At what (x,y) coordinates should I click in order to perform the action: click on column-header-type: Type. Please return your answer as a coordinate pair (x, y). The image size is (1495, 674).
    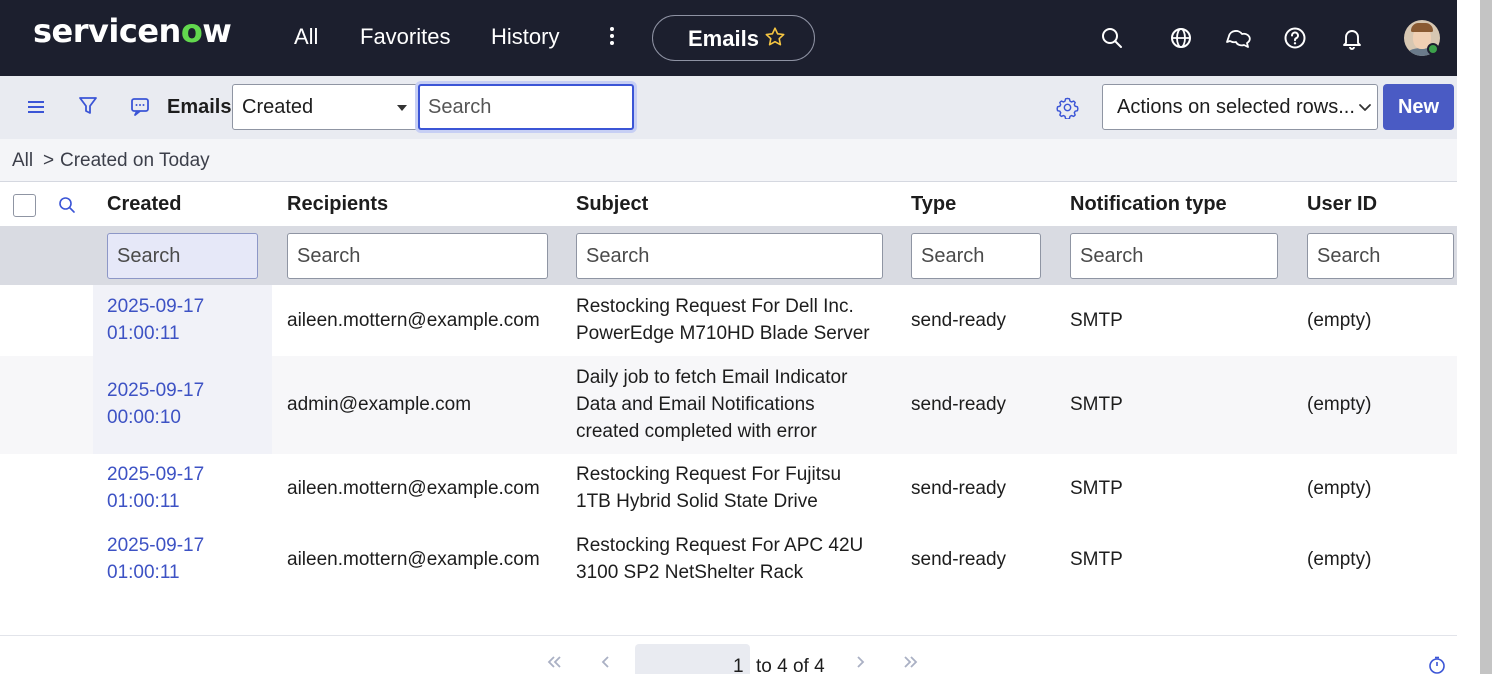
    Looking at the image, I should click on (933, 204).